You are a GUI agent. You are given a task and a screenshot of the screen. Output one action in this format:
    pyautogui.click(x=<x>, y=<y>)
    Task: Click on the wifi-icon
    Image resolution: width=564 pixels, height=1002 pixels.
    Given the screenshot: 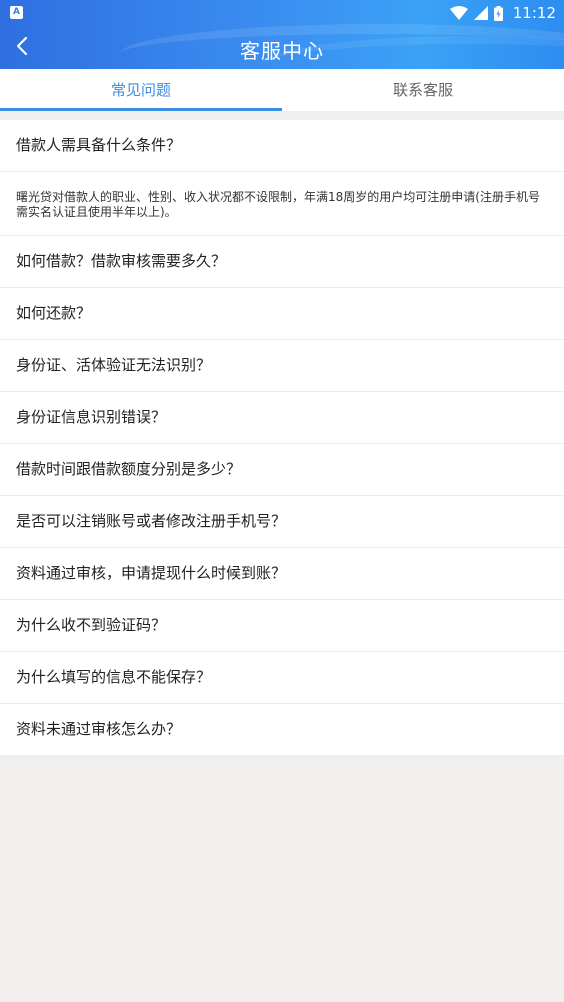 What is the action you would take?
    pyautogui.click(x=458, y=13)
    